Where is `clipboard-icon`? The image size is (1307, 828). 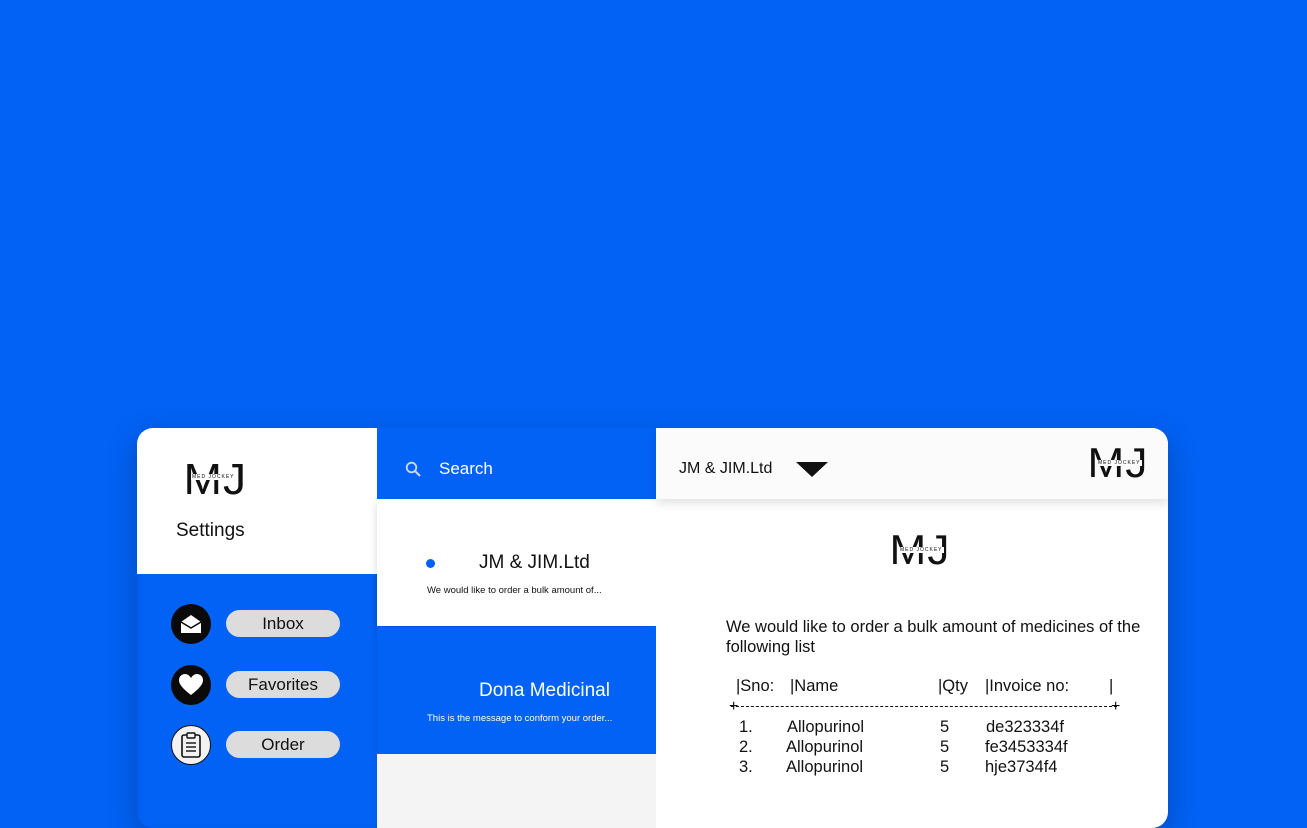 clipboard-icon is located at coordinates (191, 745).